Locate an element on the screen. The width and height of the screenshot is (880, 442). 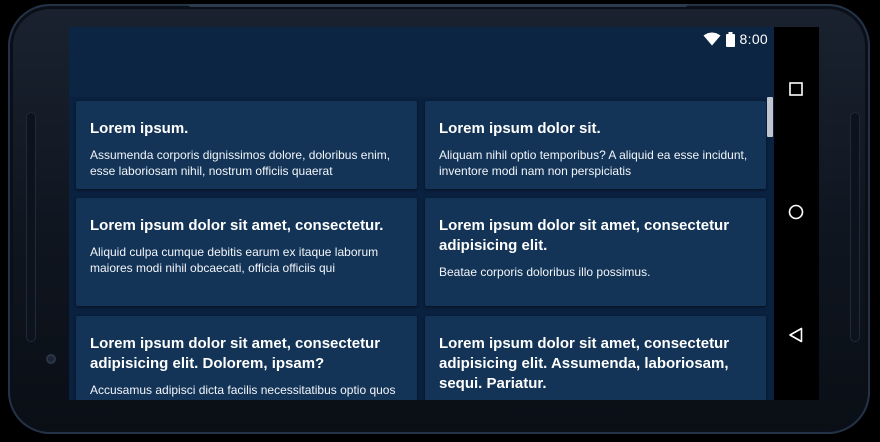
card-title: Lorem ipsum. is located at coordinates (139, 128).